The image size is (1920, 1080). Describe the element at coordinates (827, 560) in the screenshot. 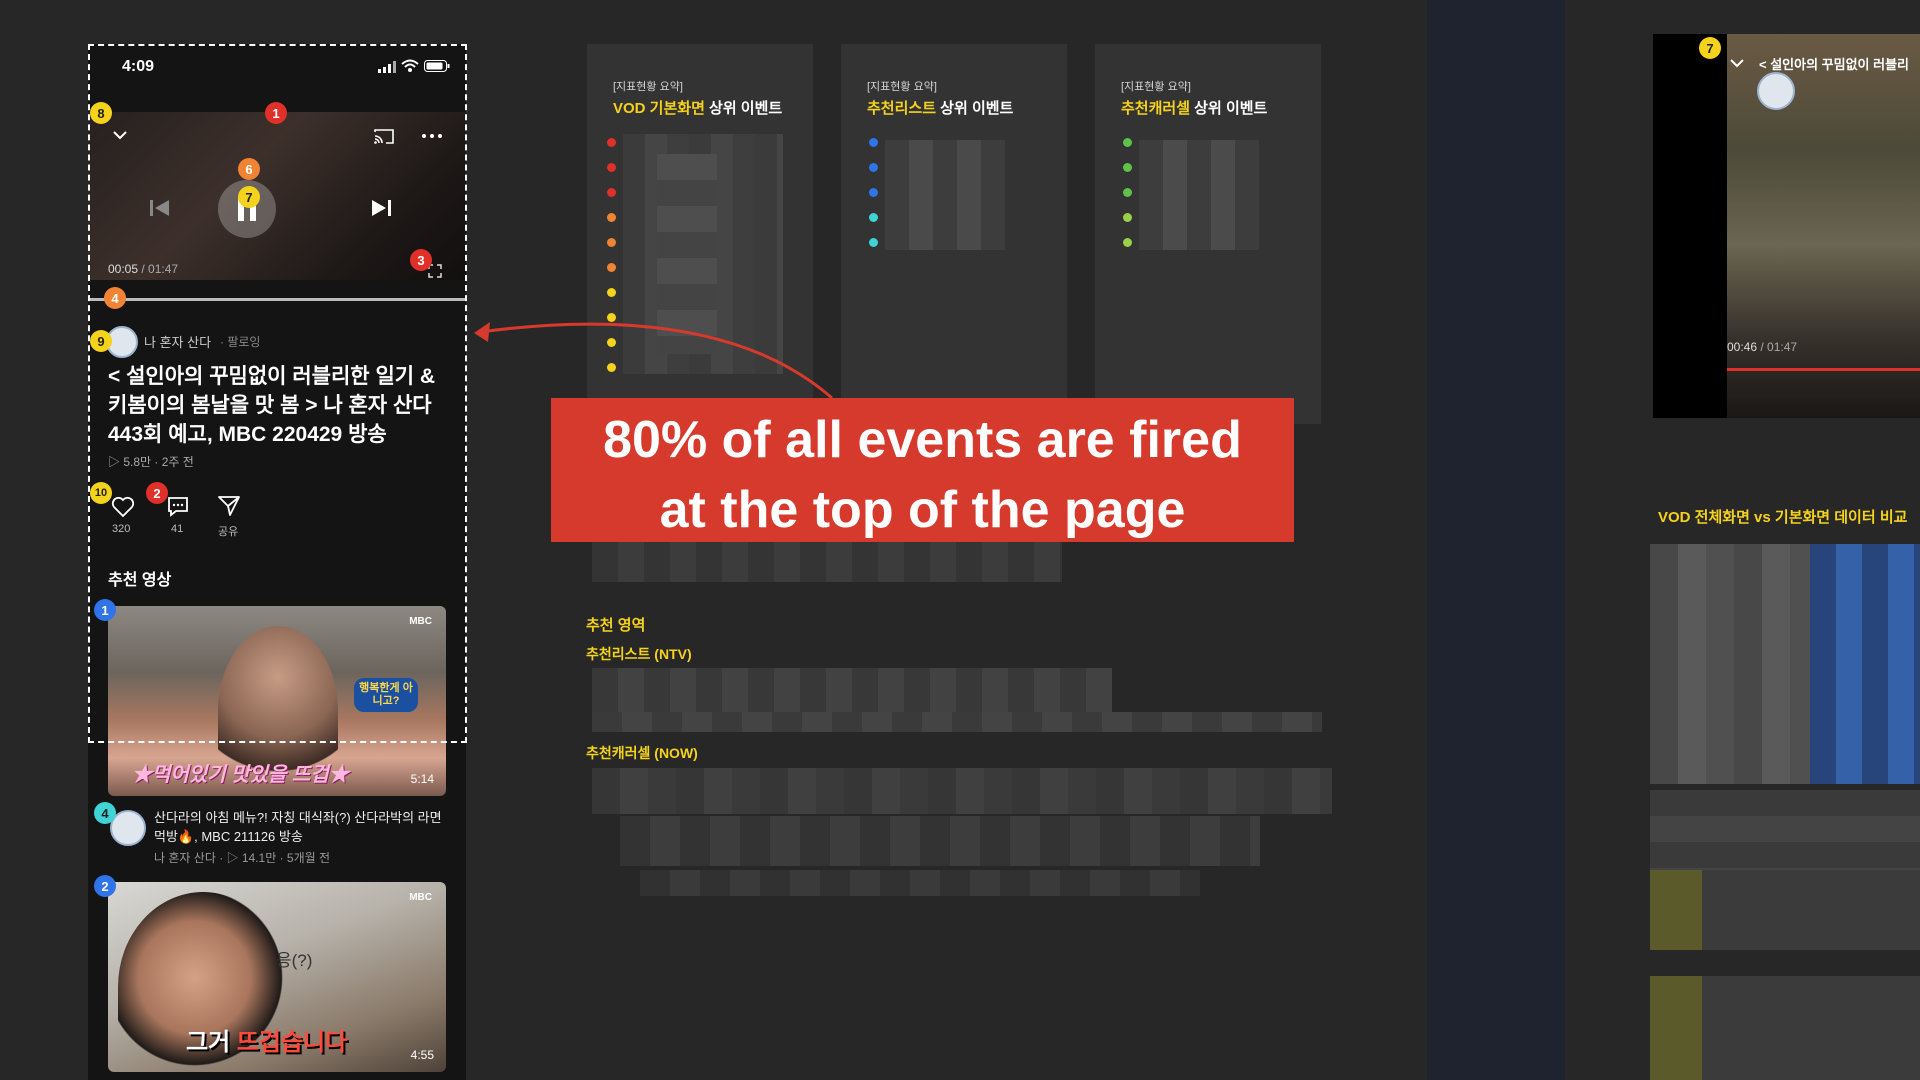

I see `pixelated-row` at that location.